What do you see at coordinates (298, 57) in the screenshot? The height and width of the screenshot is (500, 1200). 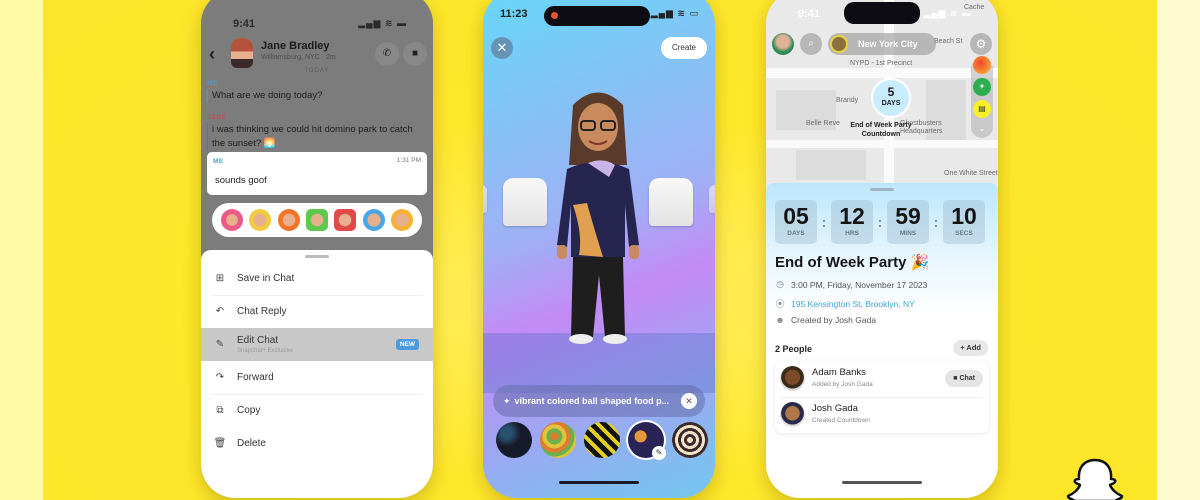 I see `contact-subtitle: Williamsburg, NYC · 2m` at bounding box center [298, 57].